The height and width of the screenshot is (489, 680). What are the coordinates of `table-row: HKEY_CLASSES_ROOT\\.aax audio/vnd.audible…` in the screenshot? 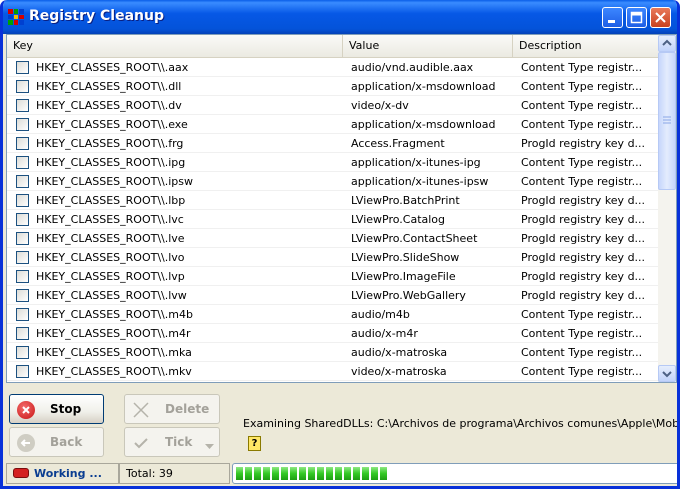 It's located at (332, 67).